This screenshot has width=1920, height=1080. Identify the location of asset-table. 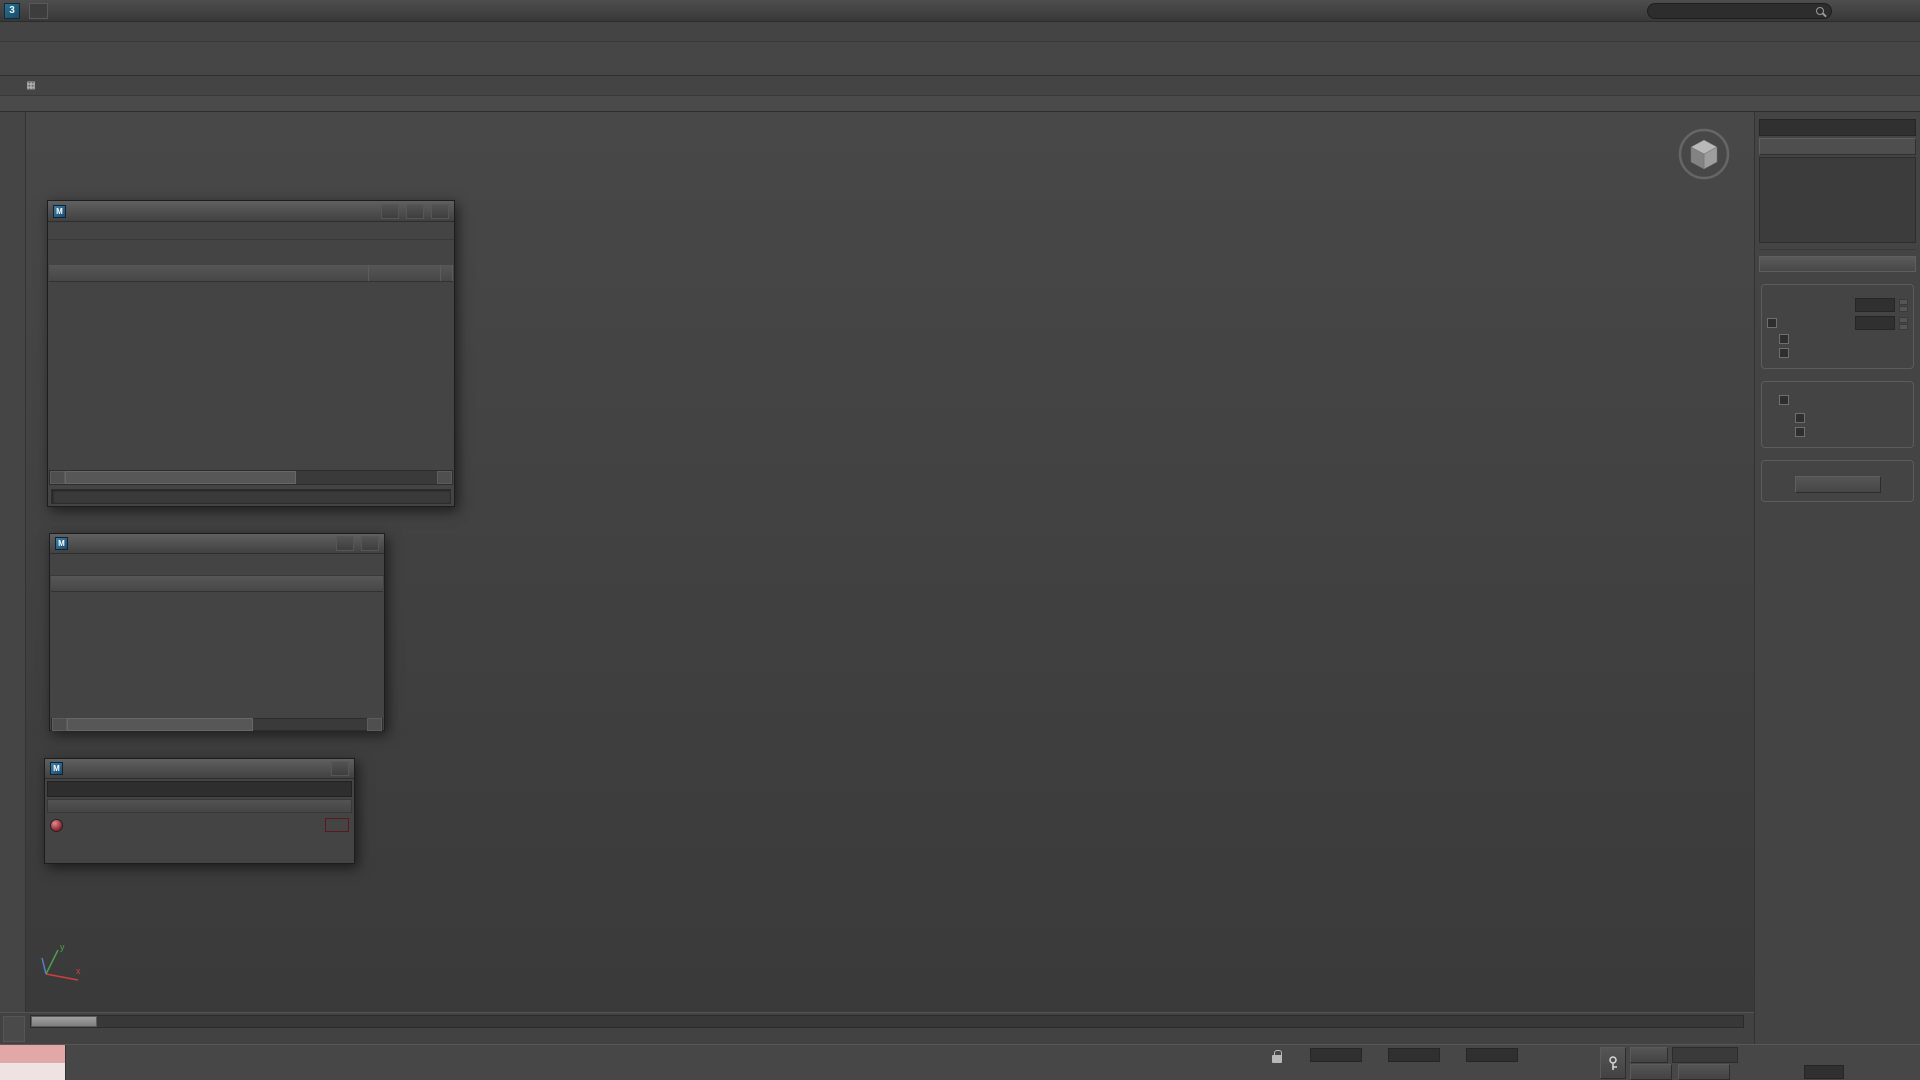
(251, 273).